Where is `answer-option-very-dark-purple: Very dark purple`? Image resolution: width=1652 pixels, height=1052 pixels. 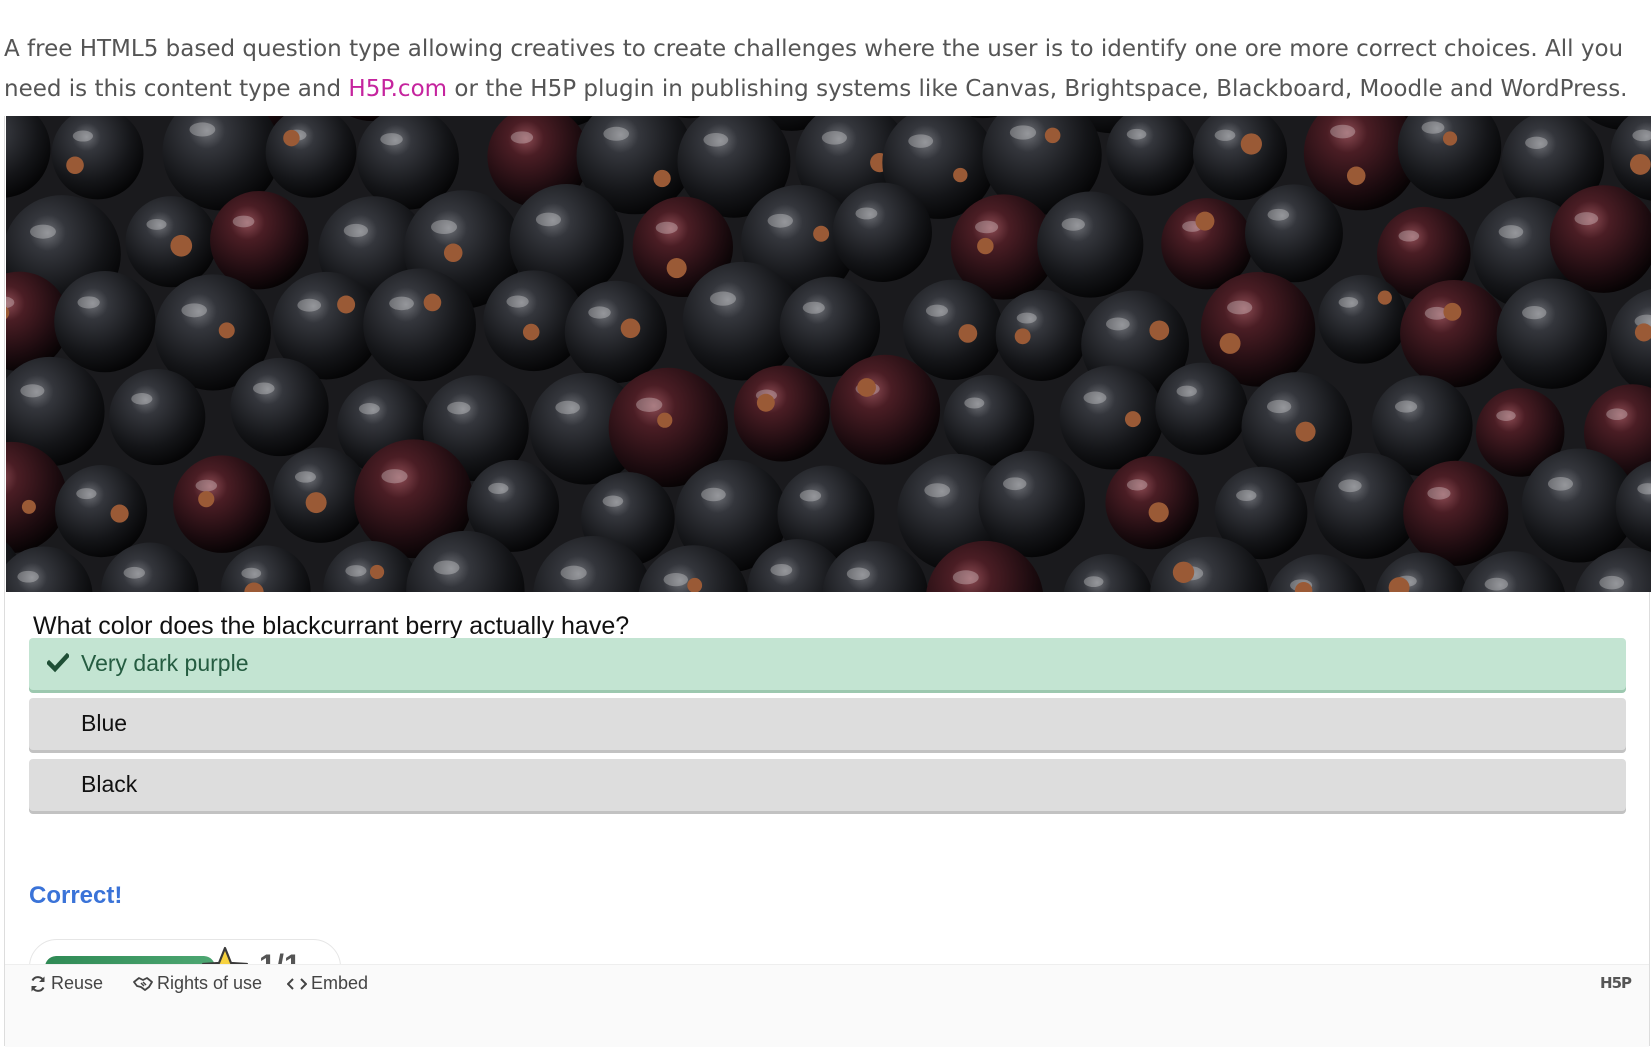
answer-option-very-dark-purple: Very dark purple is located at coordinates (827, 664).